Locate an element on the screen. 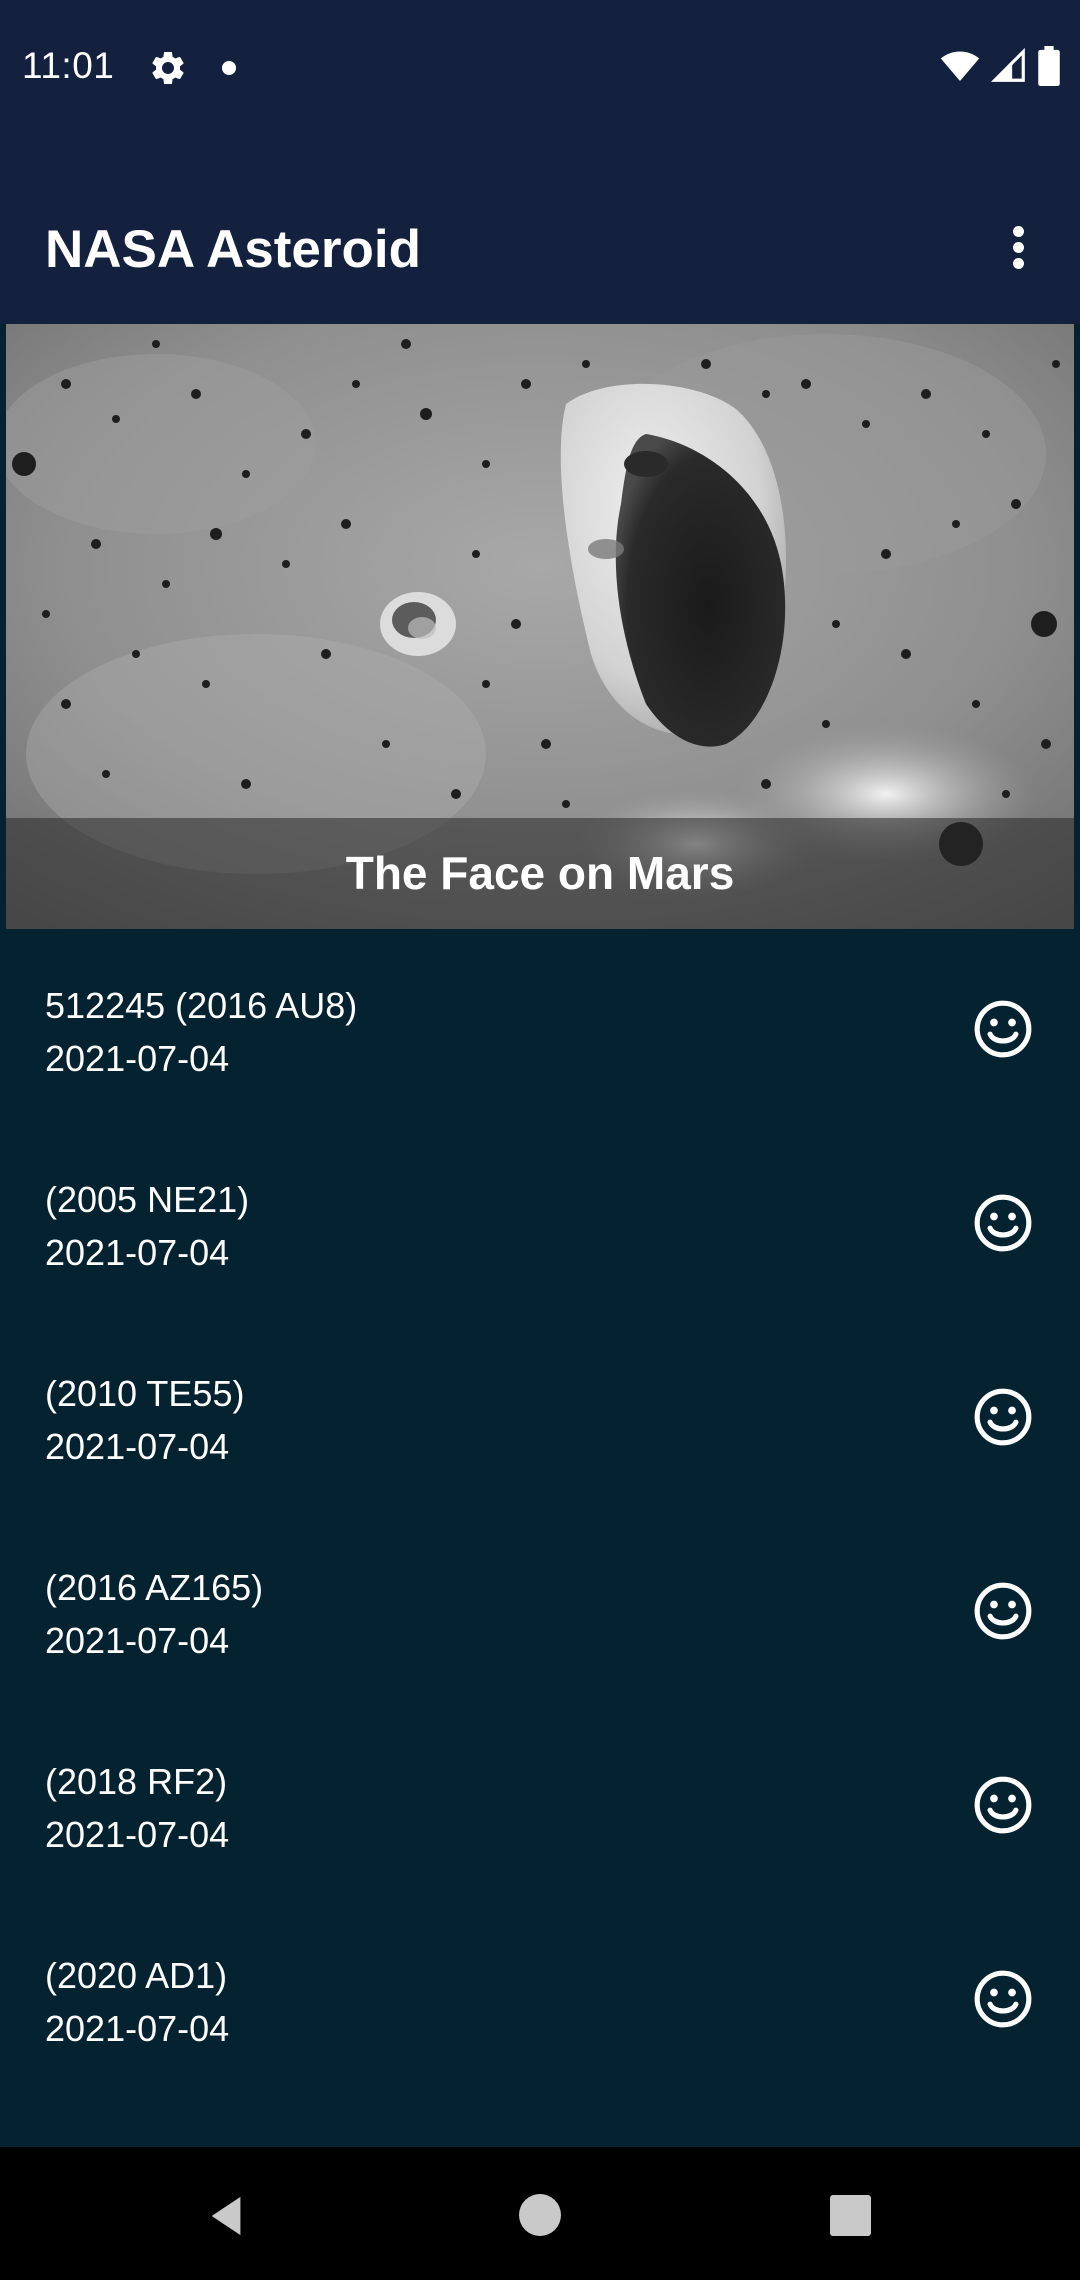 Image resolution: width=1080 pixels, height=2280 pixels. app-bar: NASA Asteroid is located at coordinates (540, 250).